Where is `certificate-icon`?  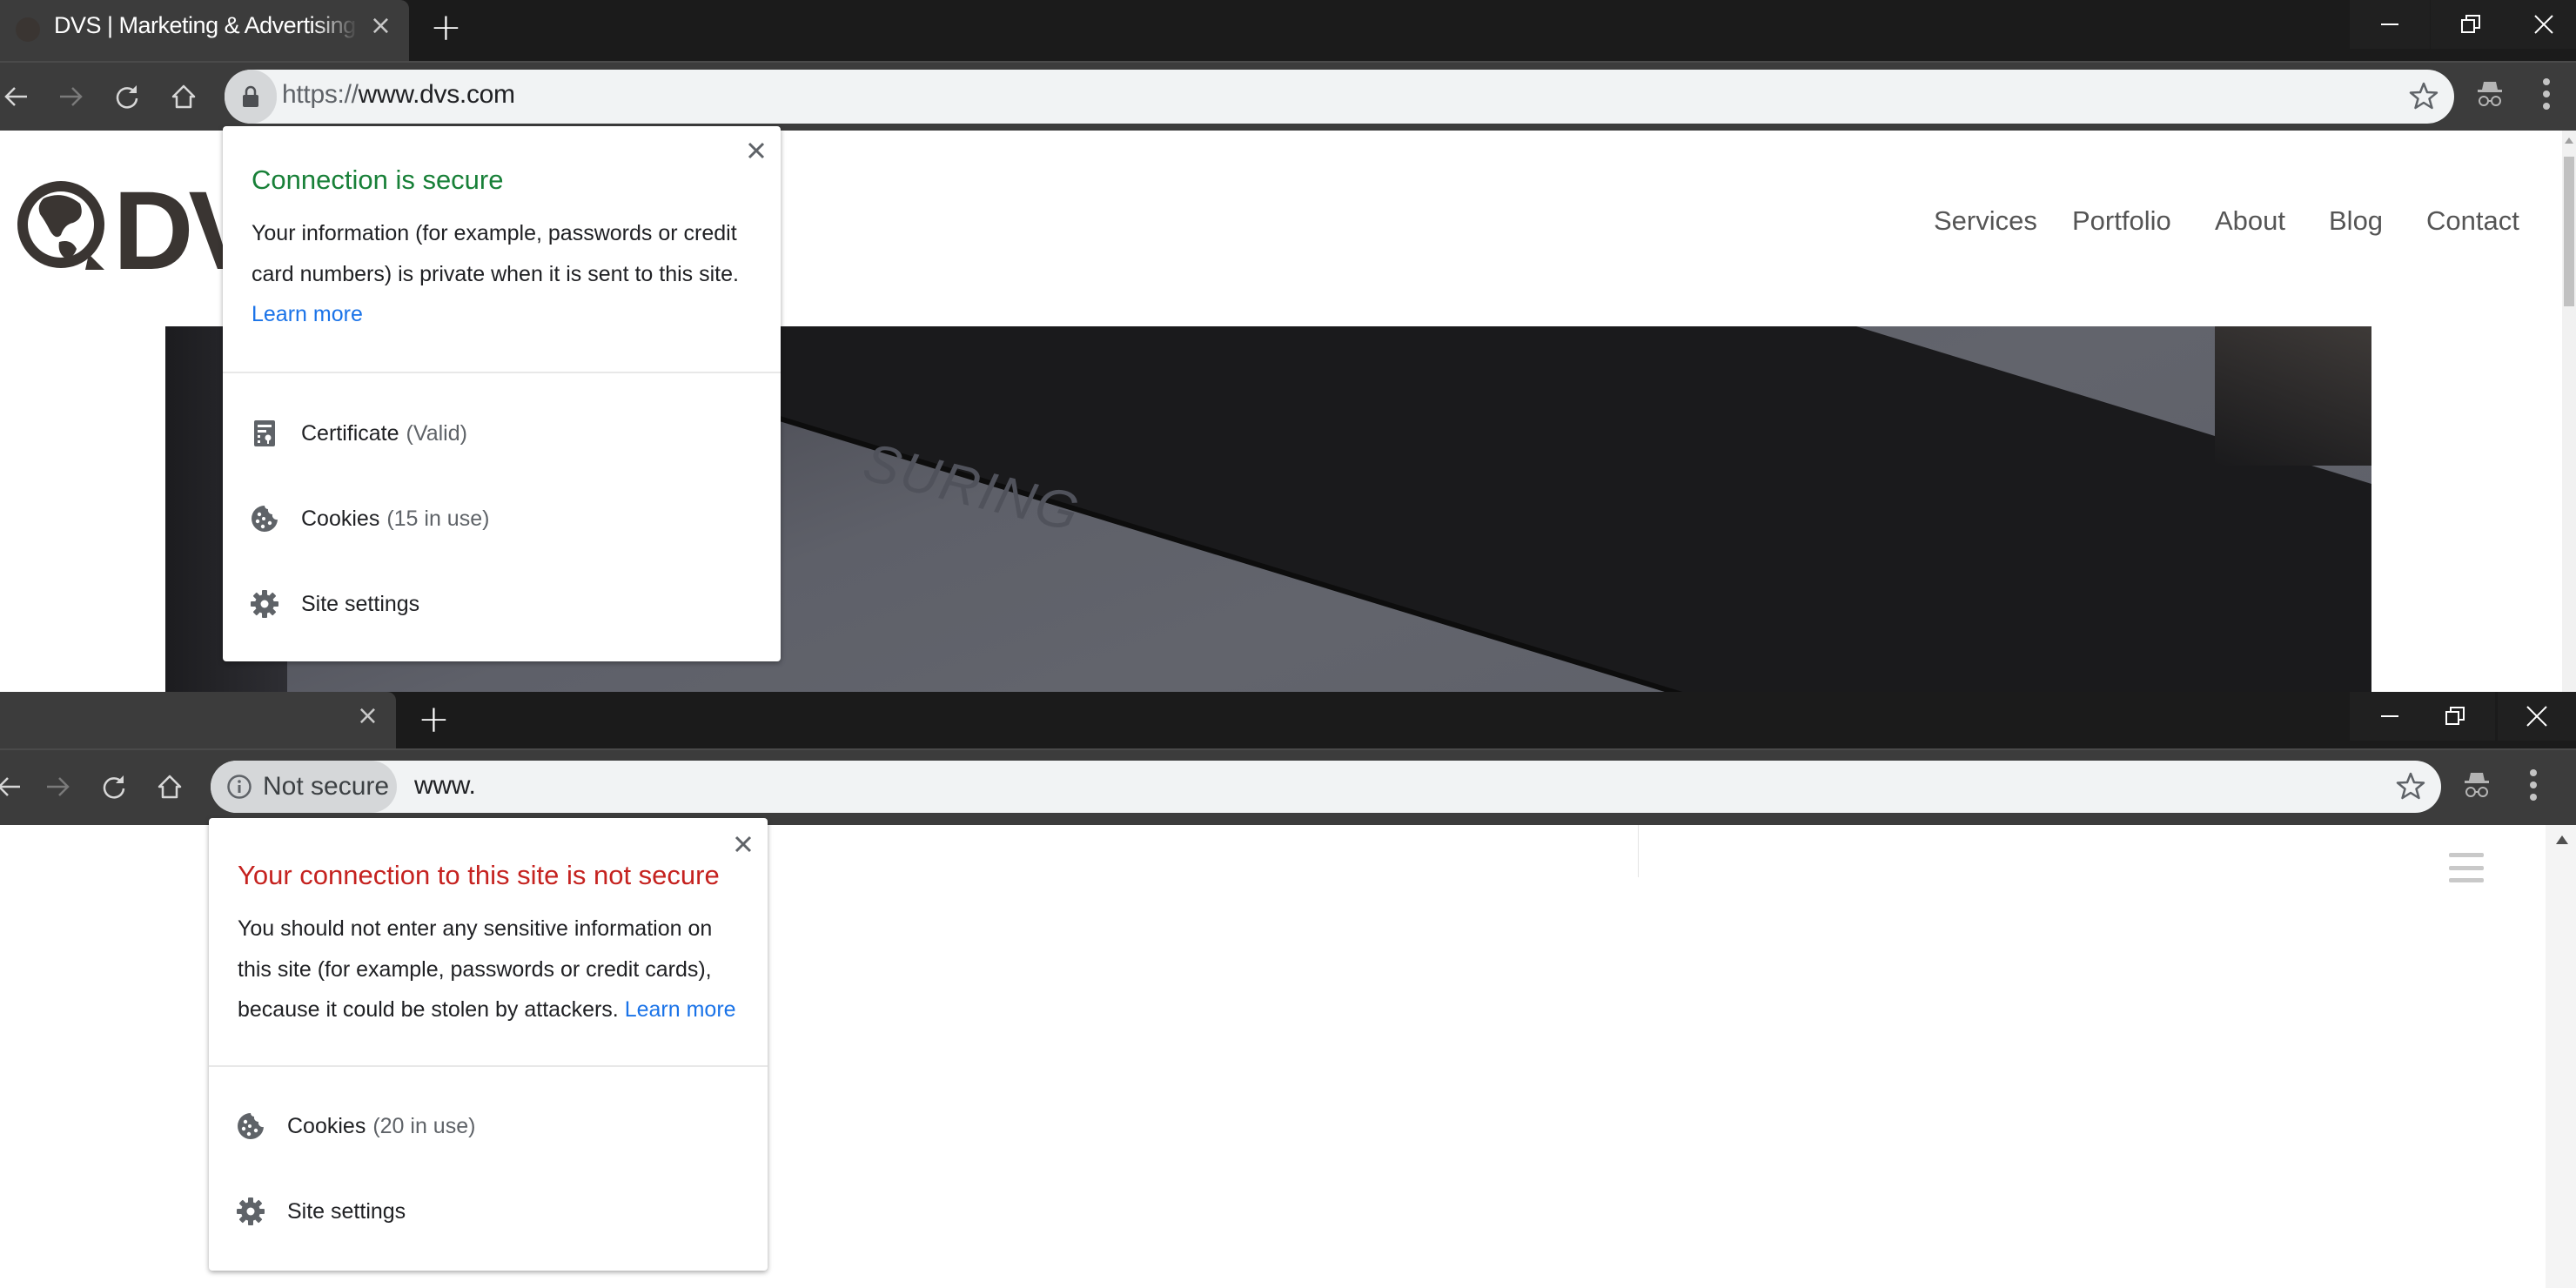
certificate-icon is located at coordinates (264, 434).